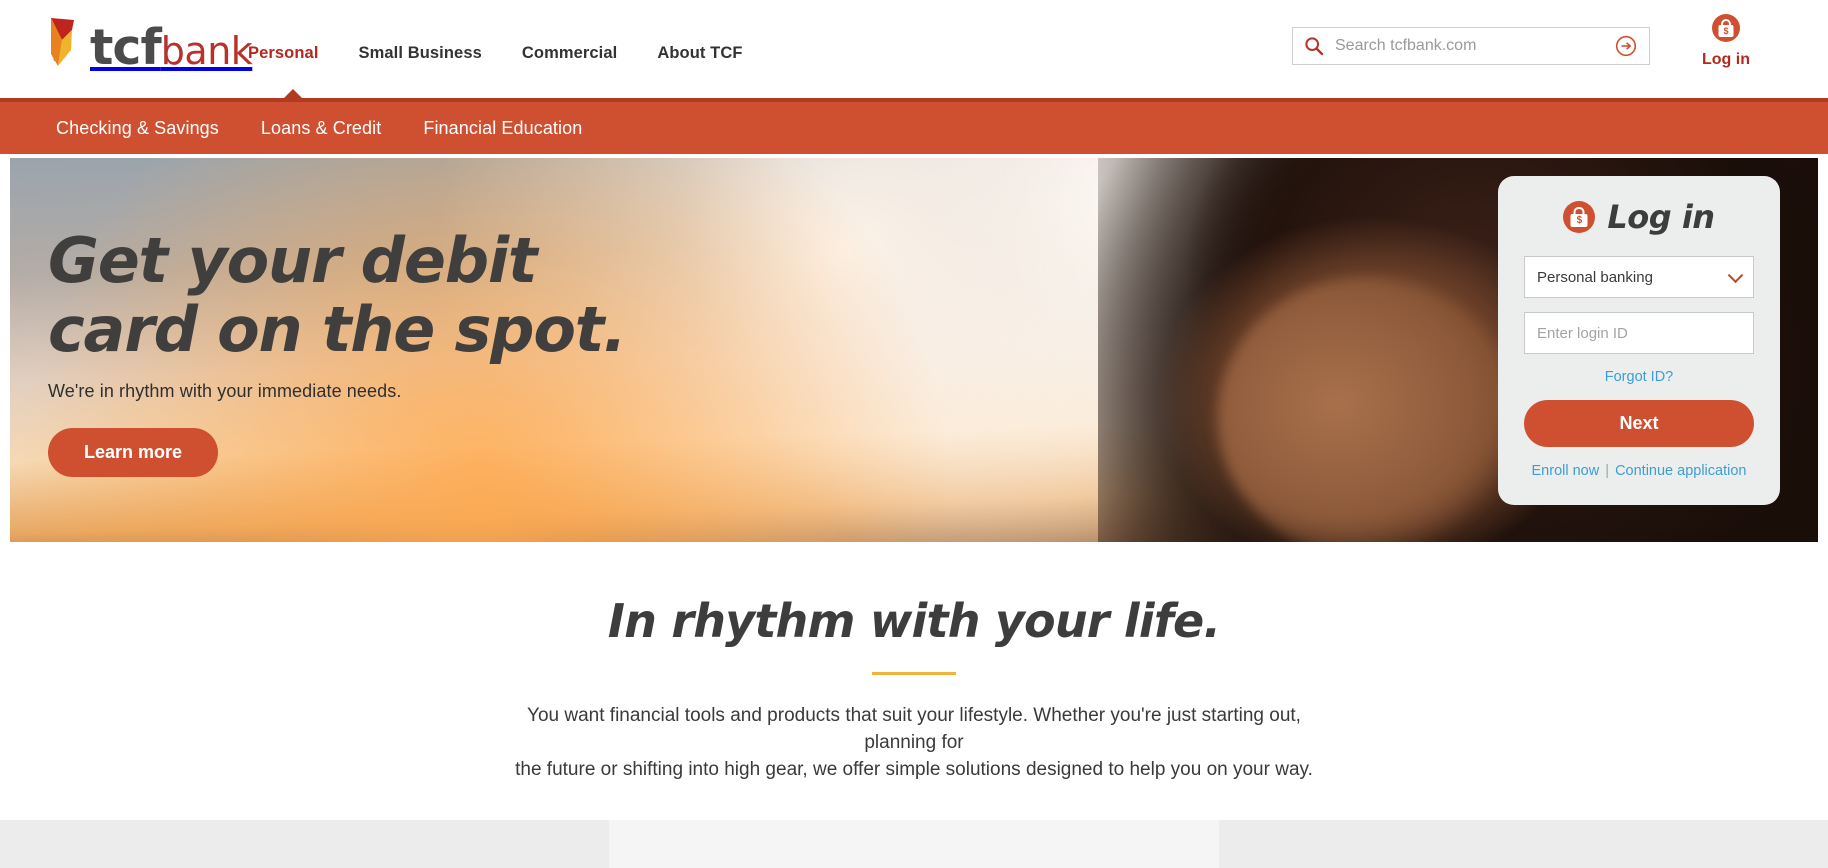  Describe the element at coordinates (420, 53) in the screenshot. I see `nav-item-small-business: Small Business` at that location.